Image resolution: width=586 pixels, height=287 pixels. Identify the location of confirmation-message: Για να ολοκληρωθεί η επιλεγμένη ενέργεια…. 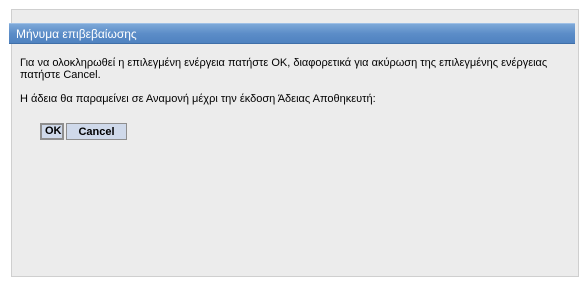
(284, 69).